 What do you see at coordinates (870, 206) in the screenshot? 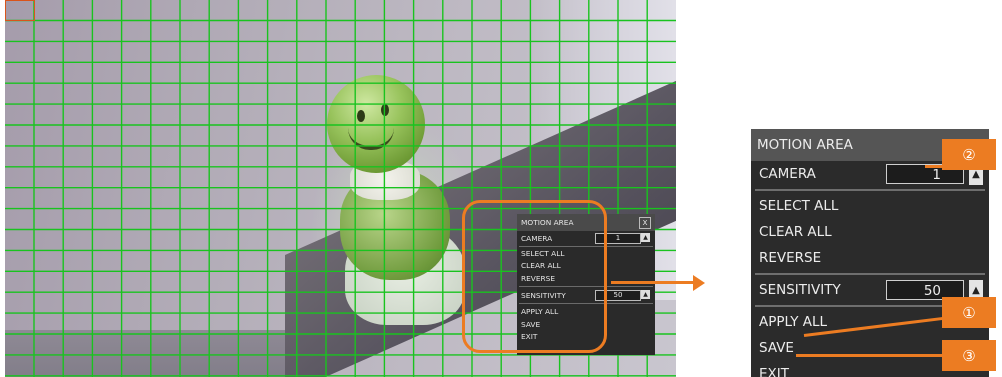
I see `zoom-select-all-button: SELECT ALL` at bounding box center [870, 206].